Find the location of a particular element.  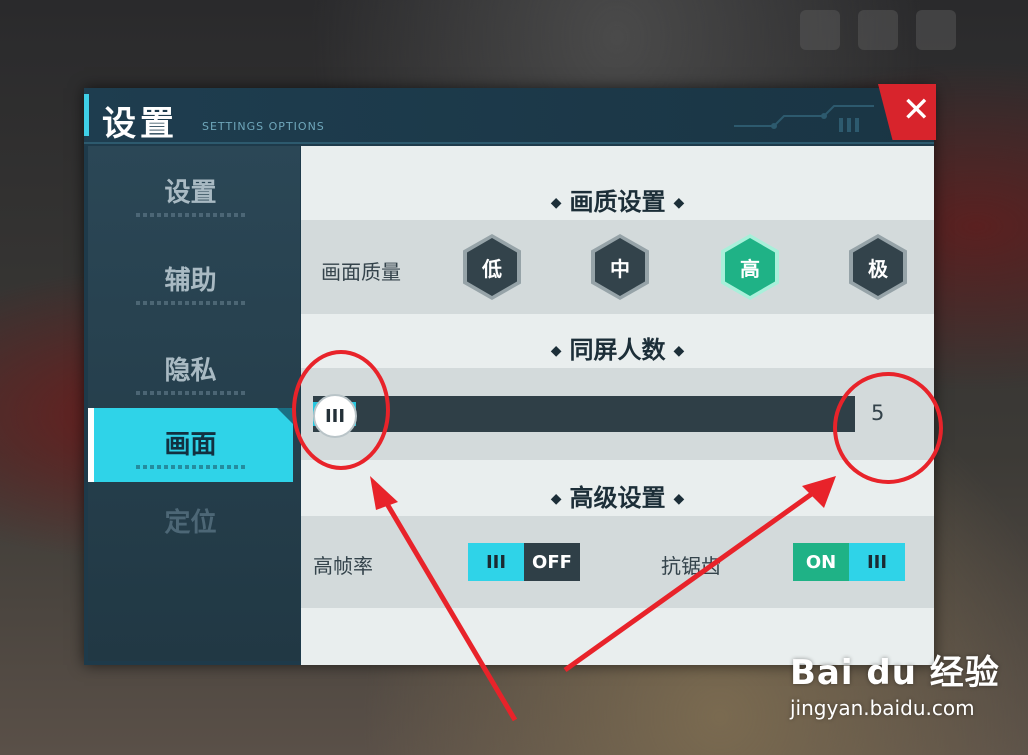

sidebar-item-label: 隐私 is located at coordinates (190, 371).